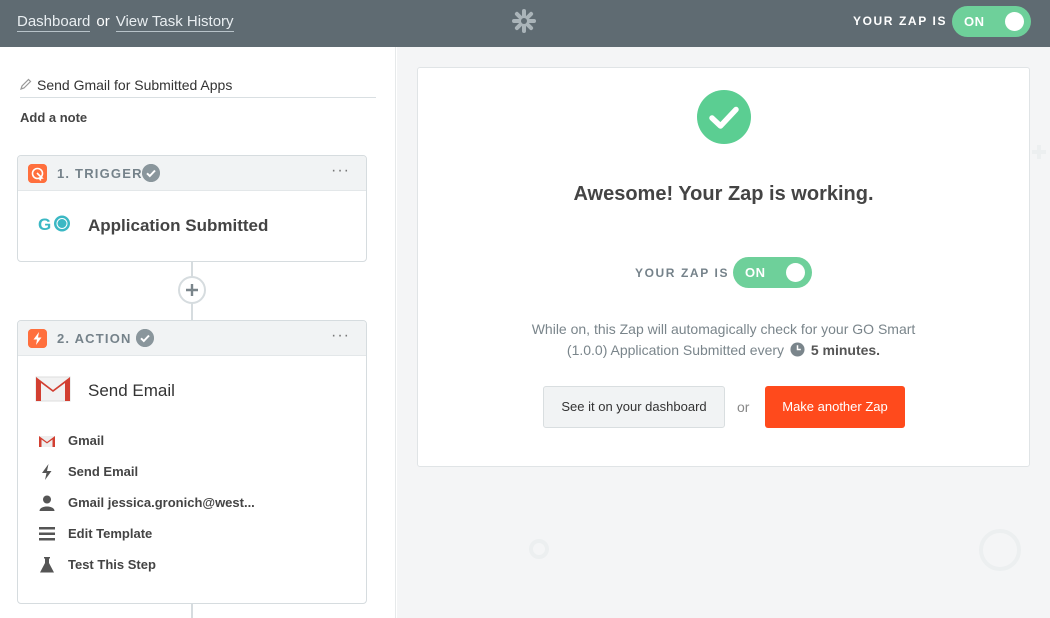 Image resolution: width=1050 pixels, height=618 pixels. I want to click on detail-label: Send Email, so click(103, 471).